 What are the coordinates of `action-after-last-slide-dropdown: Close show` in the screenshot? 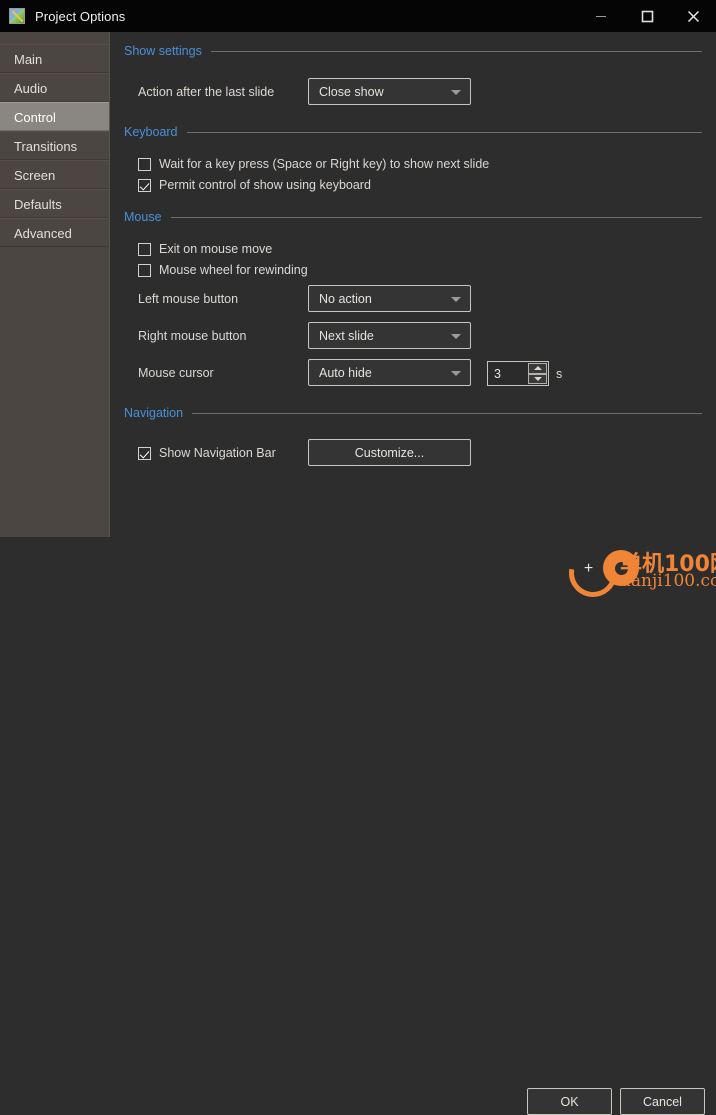 It's located at (389, 91).